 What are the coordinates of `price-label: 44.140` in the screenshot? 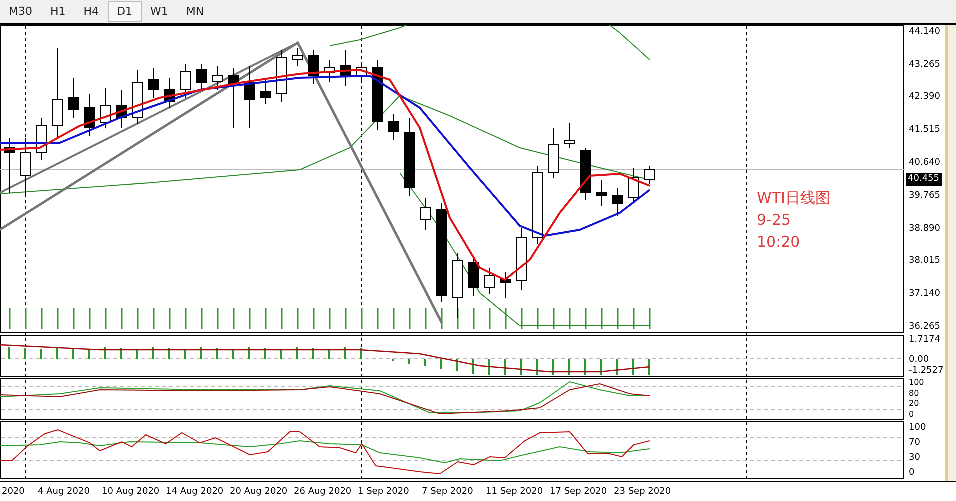 It's located at (925, 32).